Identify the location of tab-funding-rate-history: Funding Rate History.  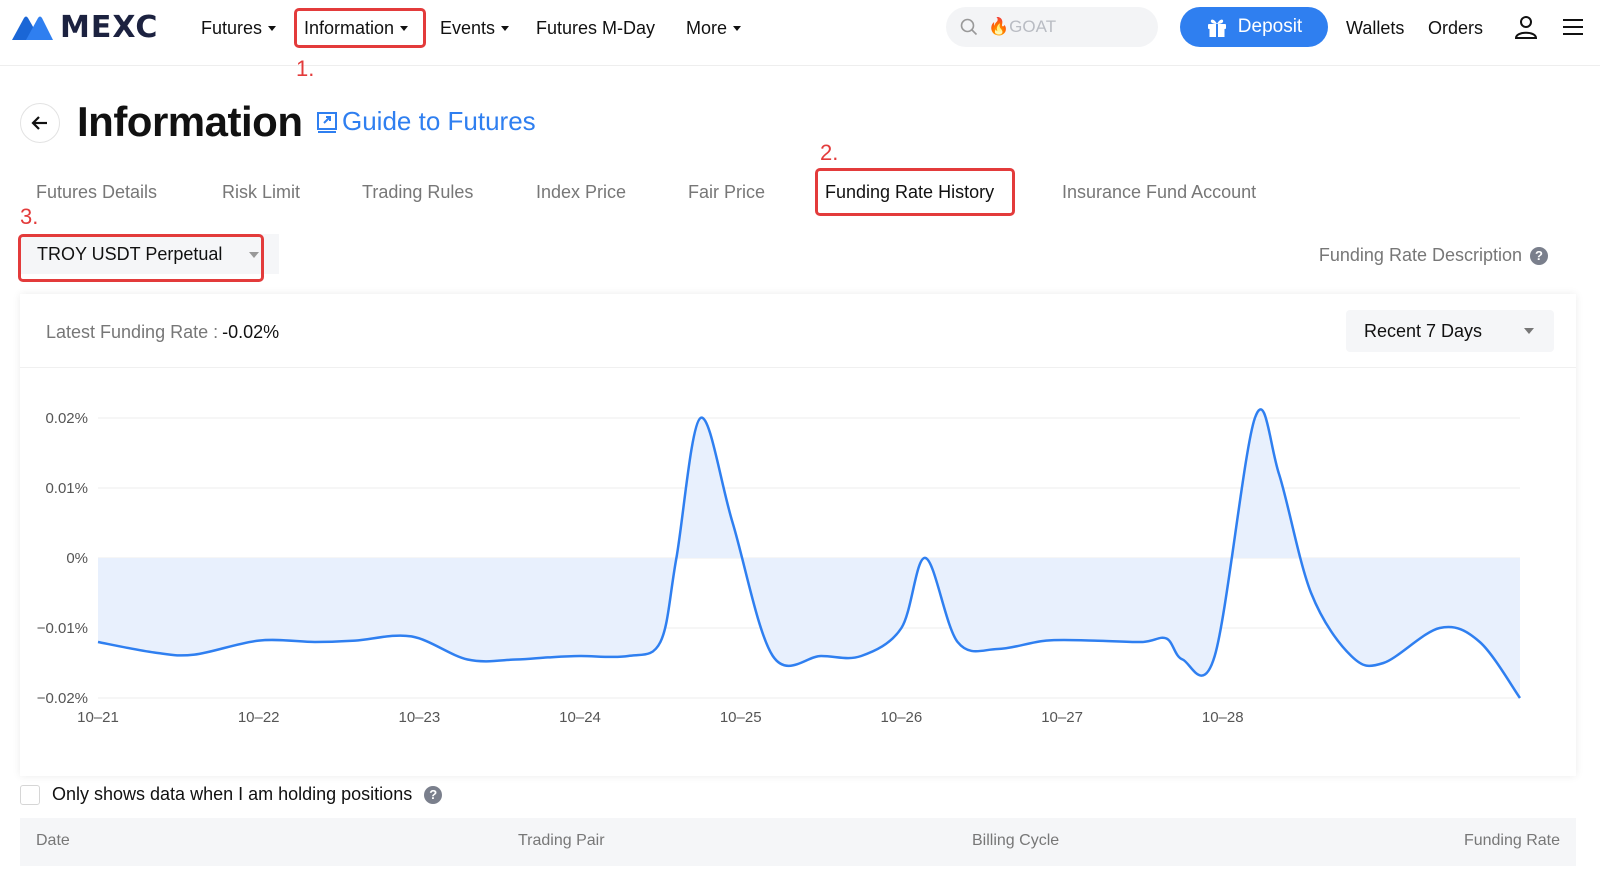
(909, 192).